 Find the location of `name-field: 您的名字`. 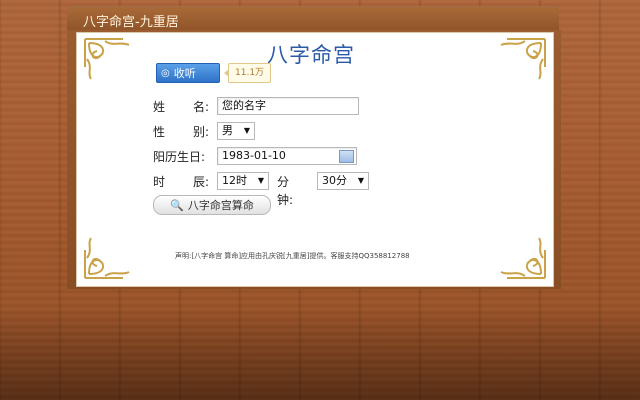

name-field: 您的名字 is located at coordinates (288, 106).